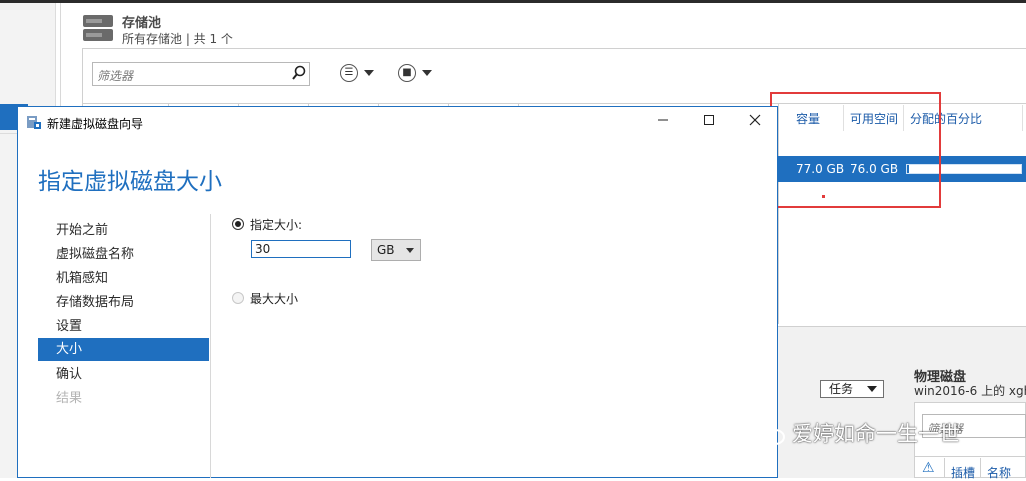 The height and width of the screenshot is (481, 1026). I want to click on nav-item-before-you-begin: 开始之前, so click(123, 230).